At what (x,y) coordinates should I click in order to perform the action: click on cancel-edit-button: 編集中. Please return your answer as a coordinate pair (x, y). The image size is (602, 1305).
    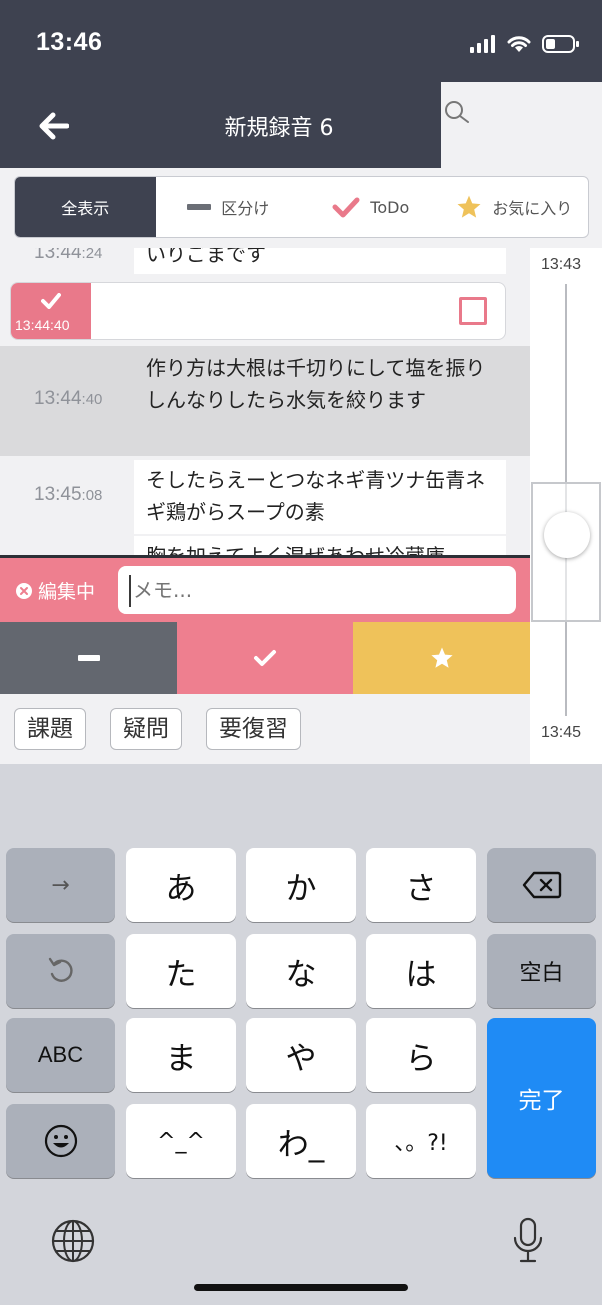
    Looking at the image, I should click on (55, 590).